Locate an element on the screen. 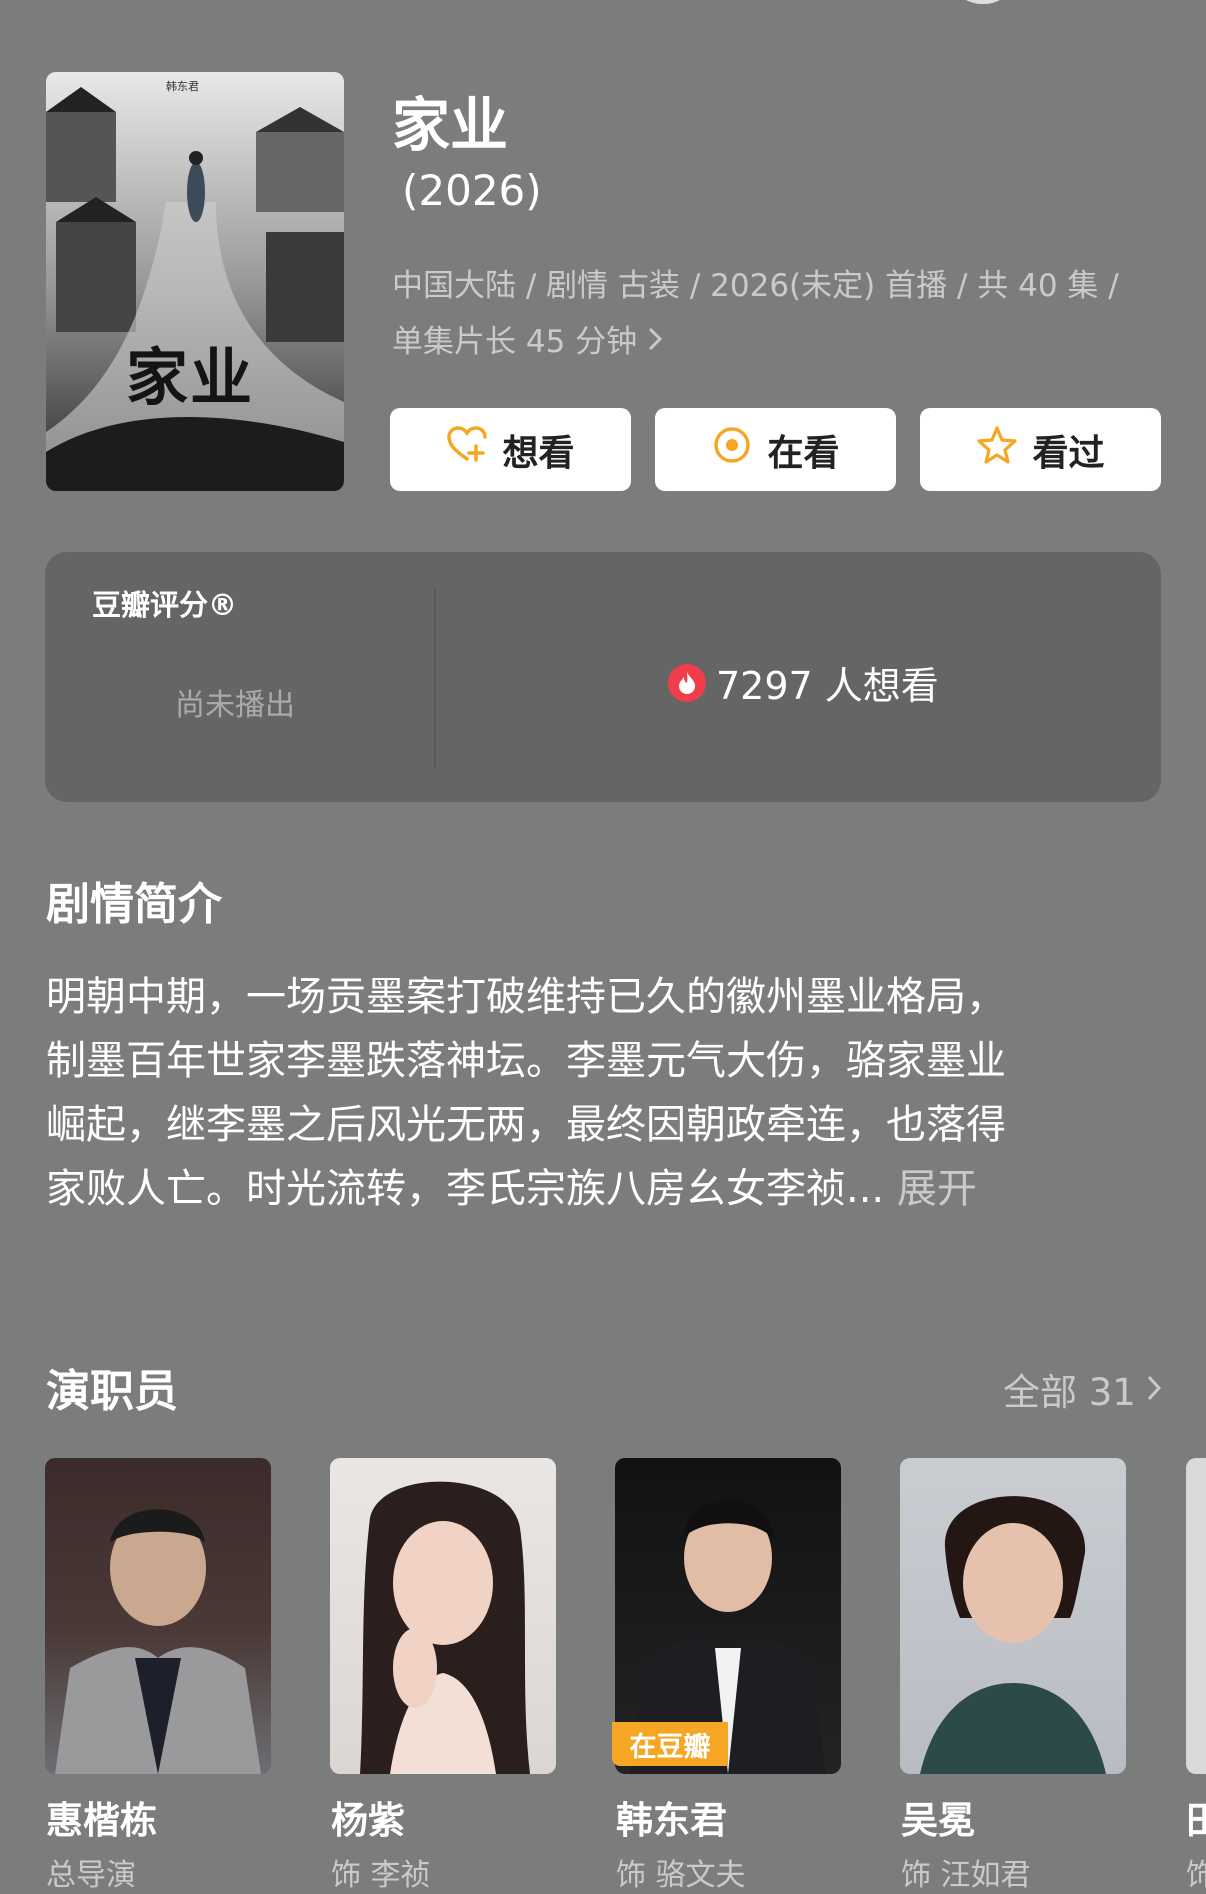 This screenshot has height=1894, width=1206. watching-label: 在看 is located at coordinates (803, 453).